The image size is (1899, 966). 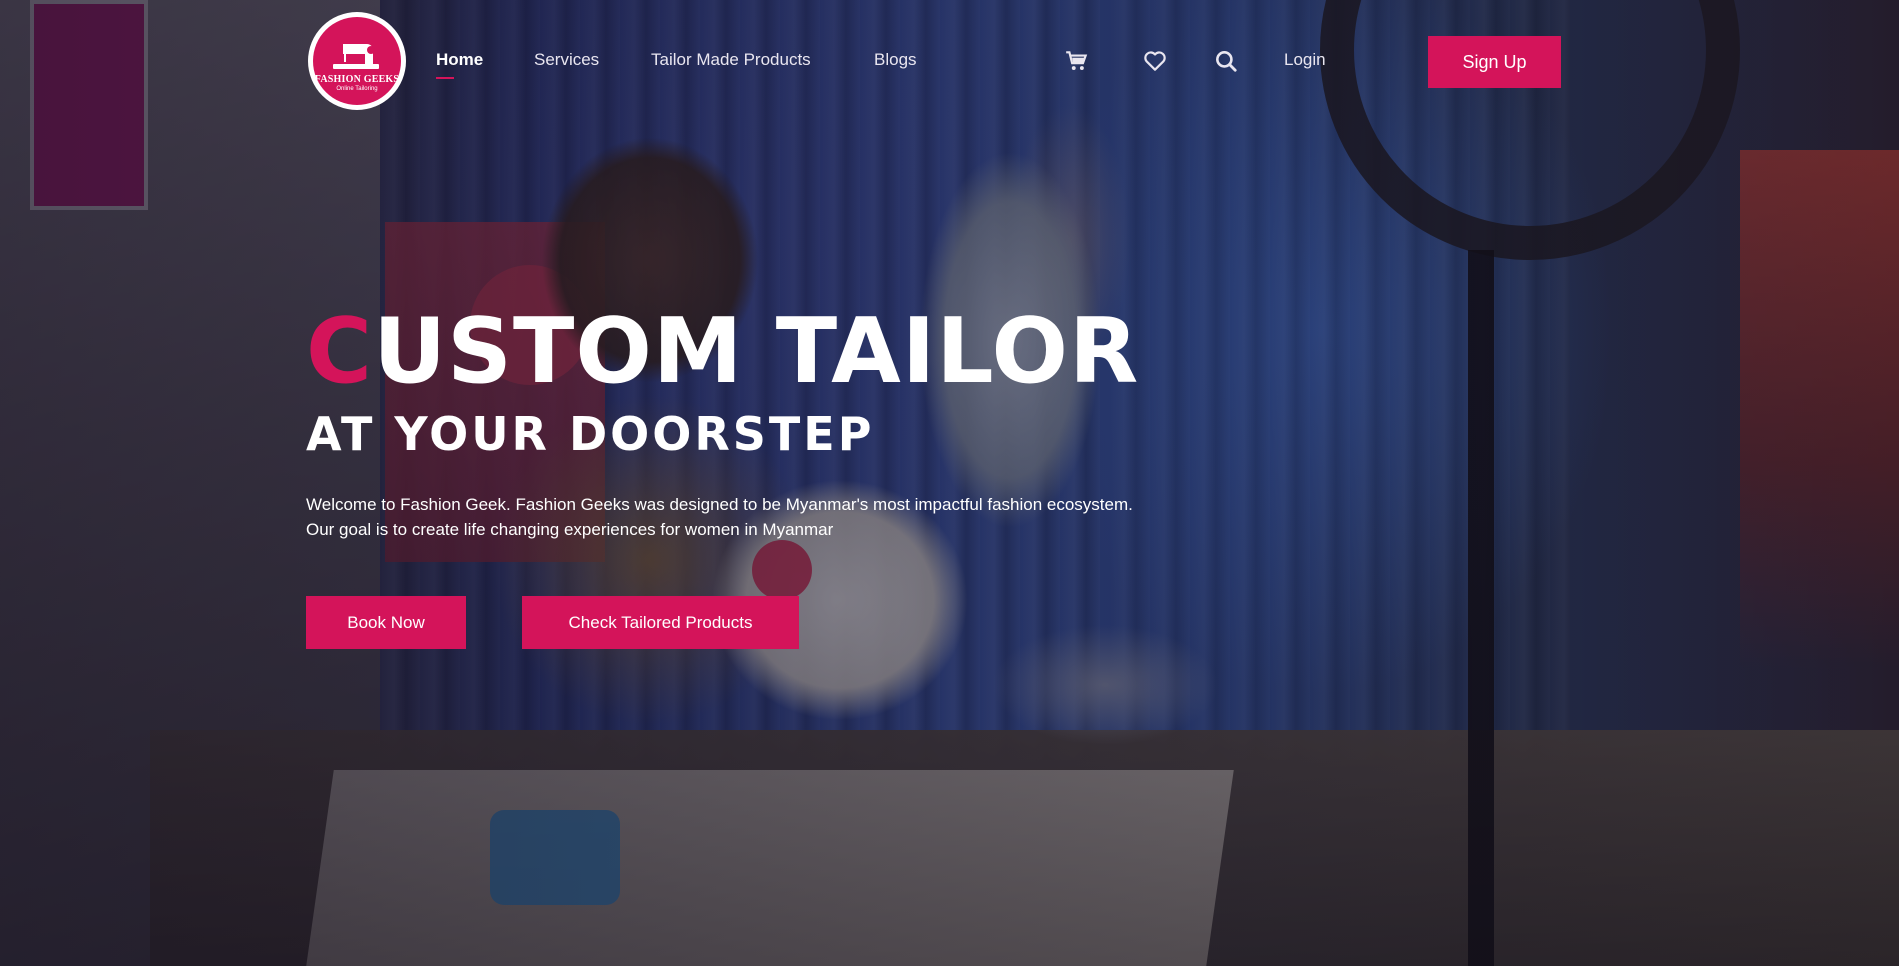 I want to click on hero-title: CUSTOM TAILOR, so click(x=722, y=352).